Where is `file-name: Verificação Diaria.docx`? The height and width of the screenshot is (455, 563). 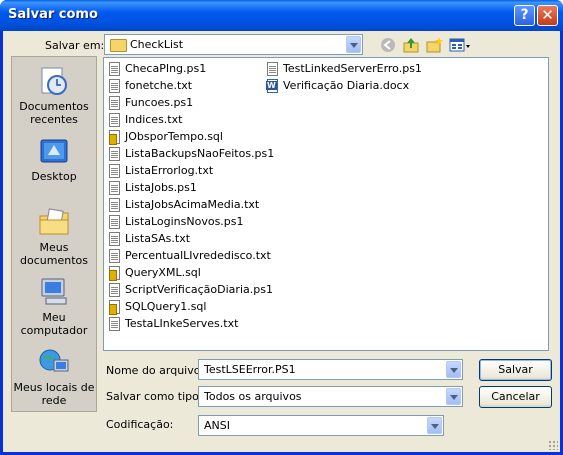
file-name: Verificação Diaria.docx is located at coordinates (346, 85).